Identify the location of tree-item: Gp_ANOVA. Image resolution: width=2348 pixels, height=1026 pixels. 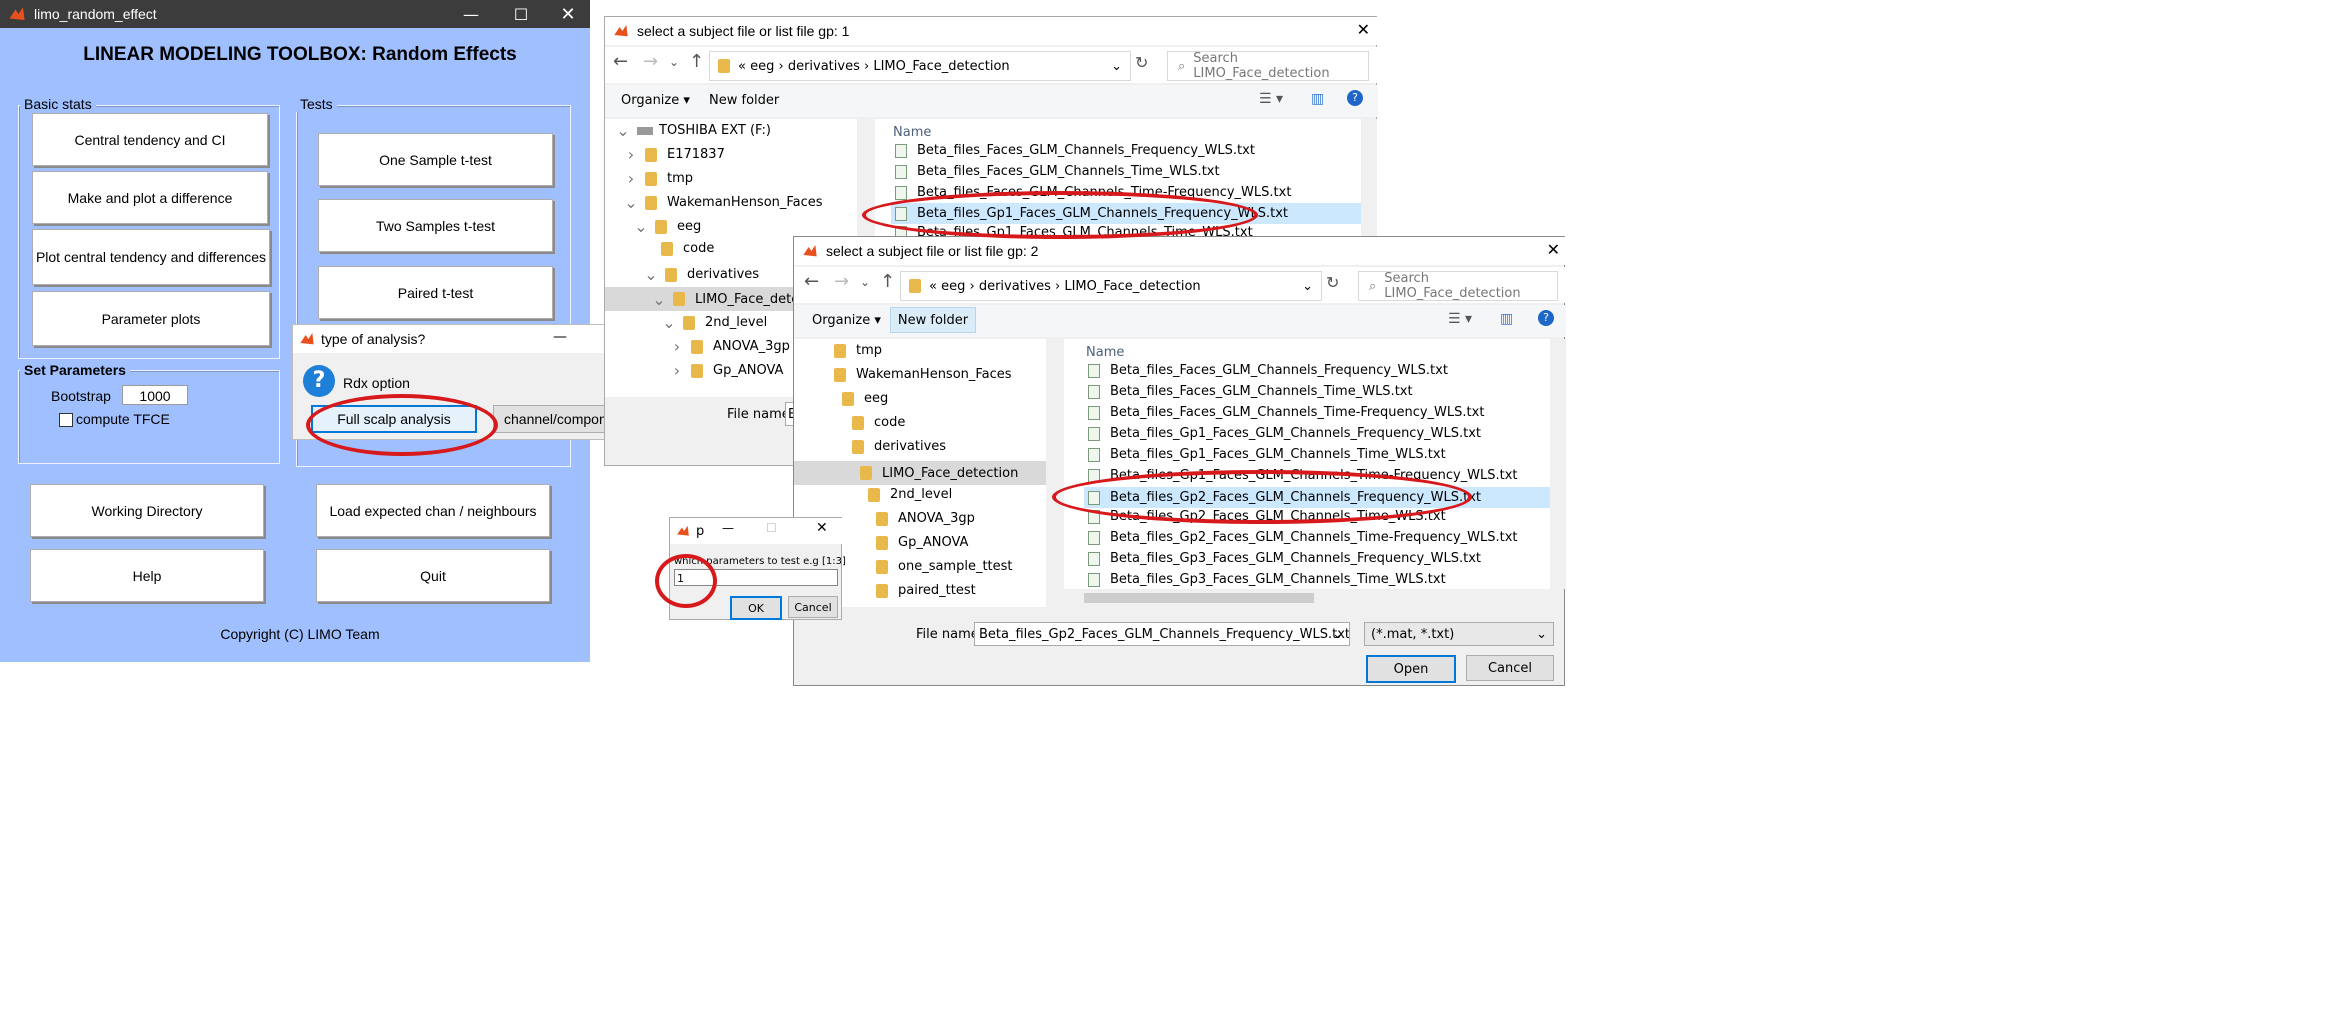
(922, 542).